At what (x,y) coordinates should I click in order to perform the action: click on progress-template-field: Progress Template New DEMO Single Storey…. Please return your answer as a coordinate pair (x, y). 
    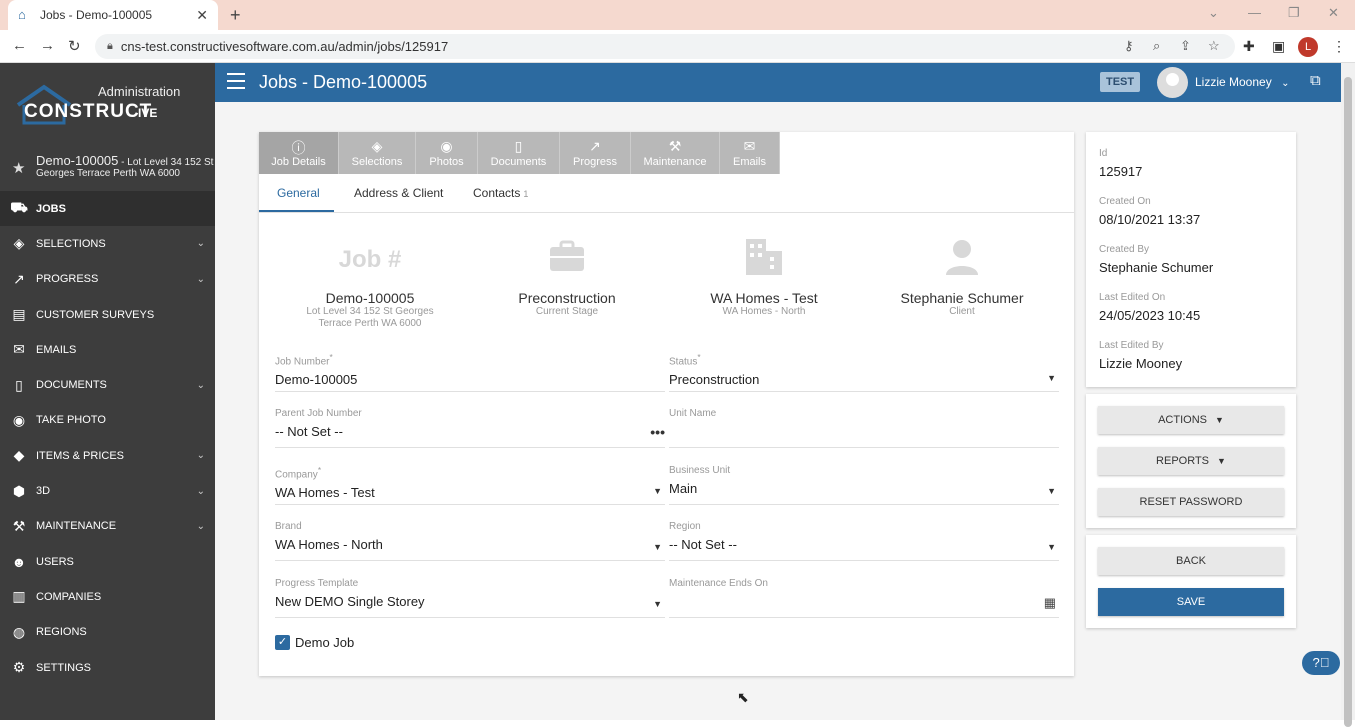
    Looking at the image, I should click on (470, 598).